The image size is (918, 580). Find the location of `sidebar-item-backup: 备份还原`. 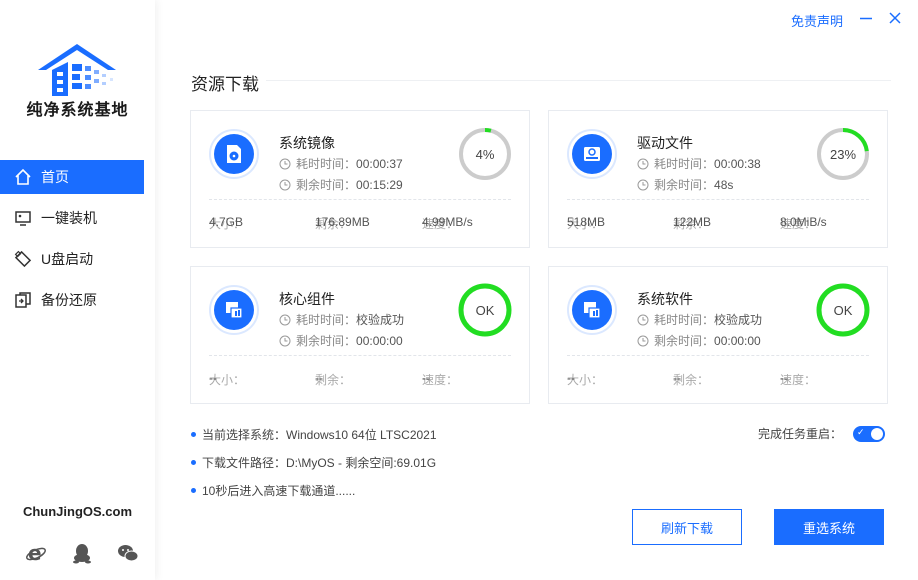

sidebar-item-backup: 备份还原 is located at coordinates (72, 300).